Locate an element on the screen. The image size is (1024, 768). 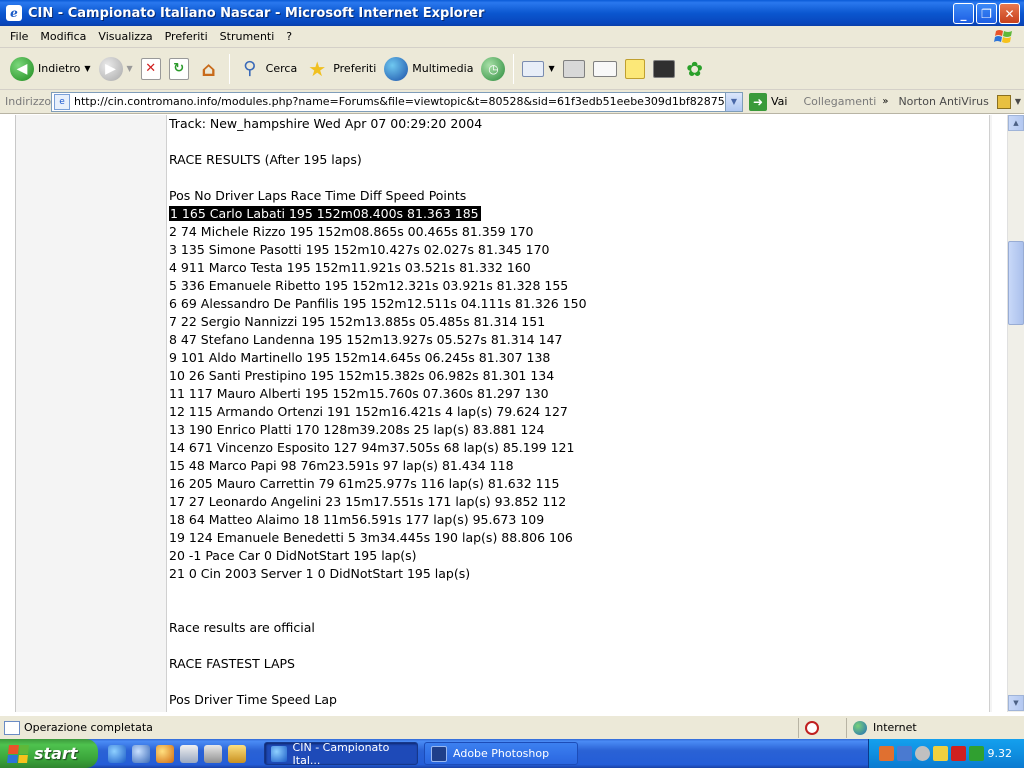
search-button: ⚲ Cerca is located at coordinates (268, 69).